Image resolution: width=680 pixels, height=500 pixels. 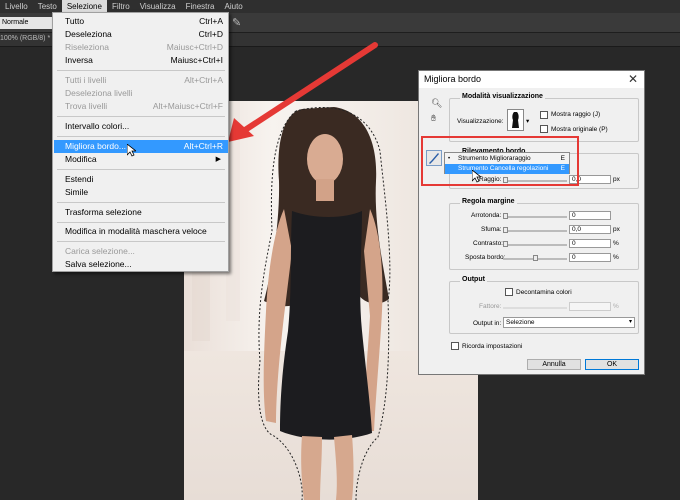 What do you see at coordinates (141, 34) in the screenshot?
I see `menu-item-deseleziona: Deseleziona Ctrl+D` at bounding box center [141, 34].